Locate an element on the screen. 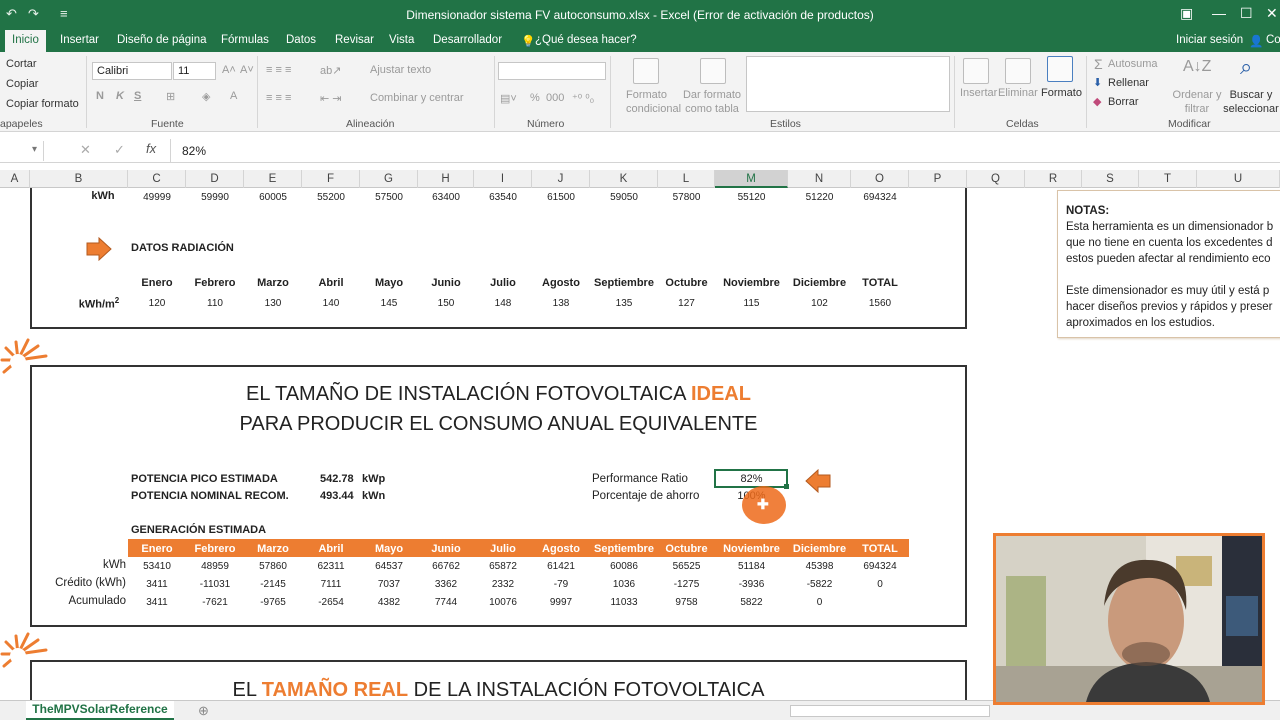 The image size is (1280, 720). conditional-format-button: Formato condicional is located at coordinates (653, 102).